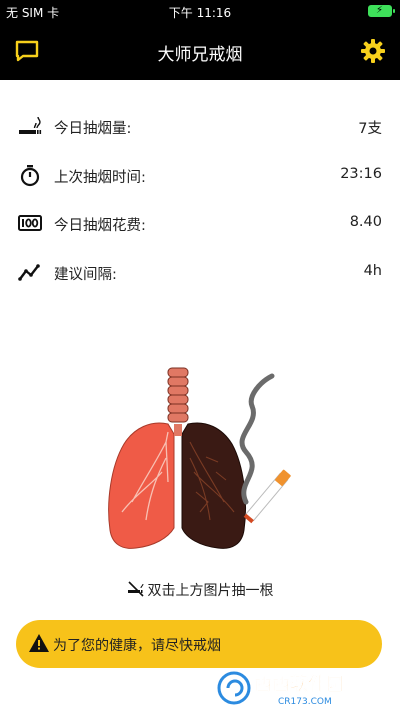 Image resolution: width=400 pixels, height=711 pixels. What do you see at coordinates (365, 222) in the screenshot?
I see `stat-value: 8.40` at bounding box center [365, 222].